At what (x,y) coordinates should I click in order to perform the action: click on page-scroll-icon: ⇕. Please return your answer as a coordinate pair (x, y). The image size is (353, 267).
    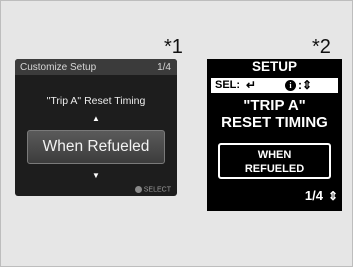
    Looking at the image, I should click on (332, 196).